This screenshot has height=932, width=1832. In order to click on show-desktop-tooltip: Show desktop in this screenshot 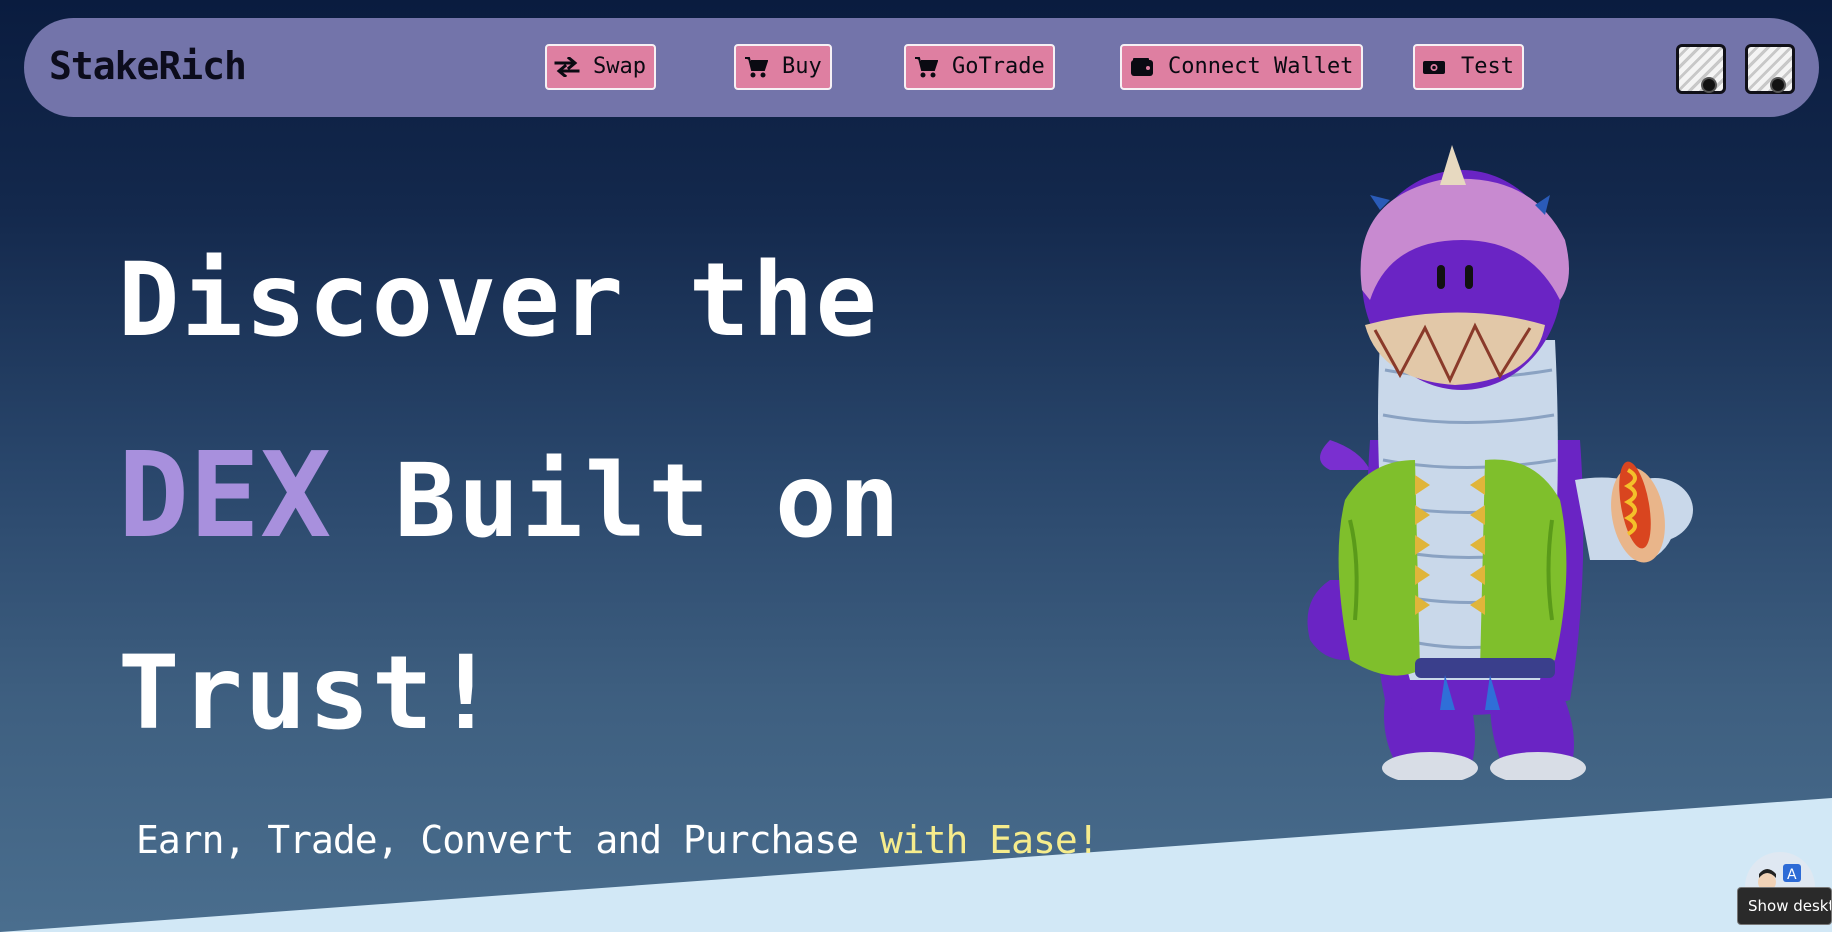, I will do `click(1784, 906)`.